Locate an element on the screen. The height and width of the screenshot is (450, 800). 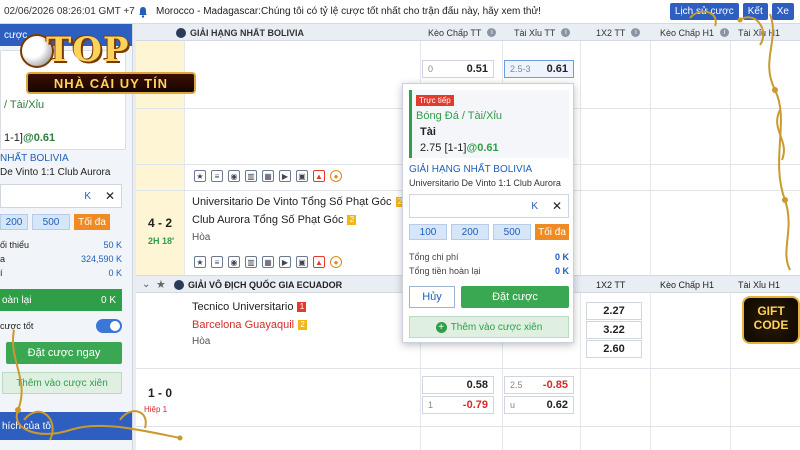
col-ou-h1: Tài Xỉu H1 is located at coordinates (759, 32).